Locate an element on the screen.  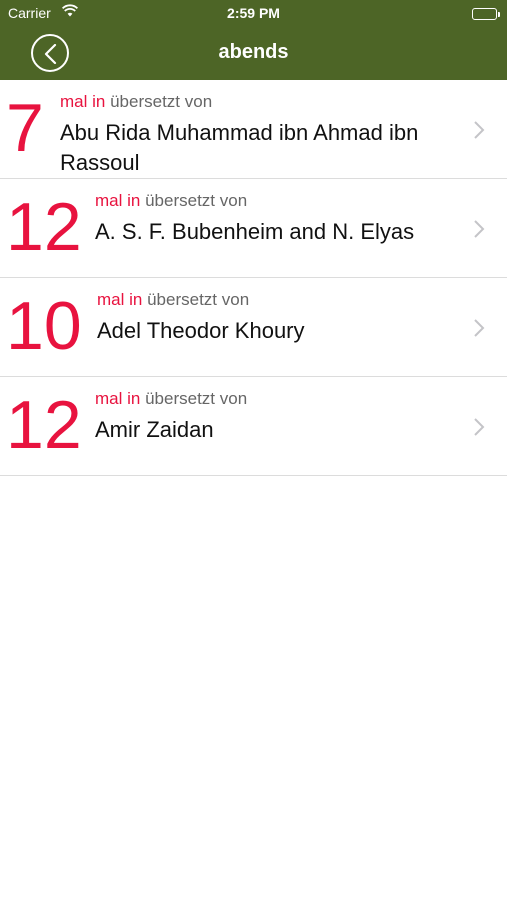
translator-name: Adel Theodor Khoury is located at coordinates (201, 330).